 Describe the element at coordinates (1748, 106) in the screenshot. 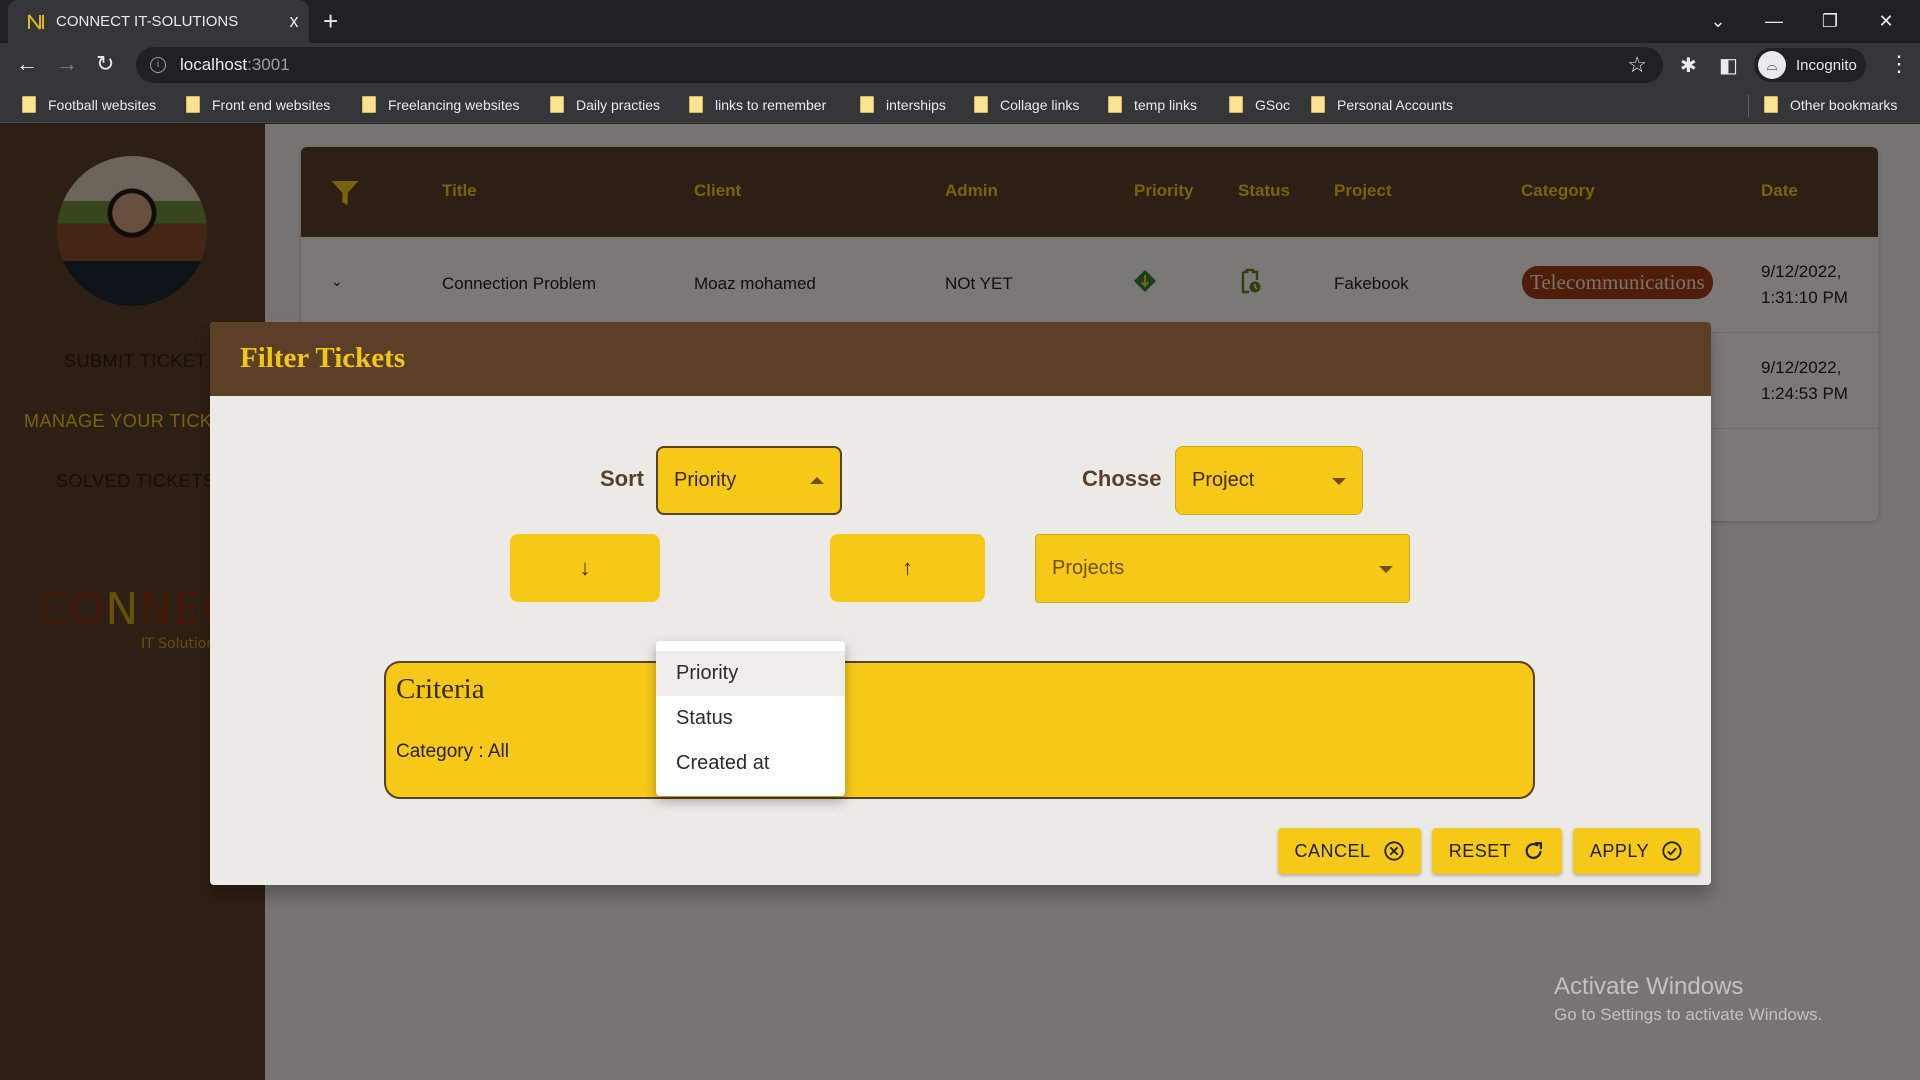

I see `bookmarks-divider` at that location.